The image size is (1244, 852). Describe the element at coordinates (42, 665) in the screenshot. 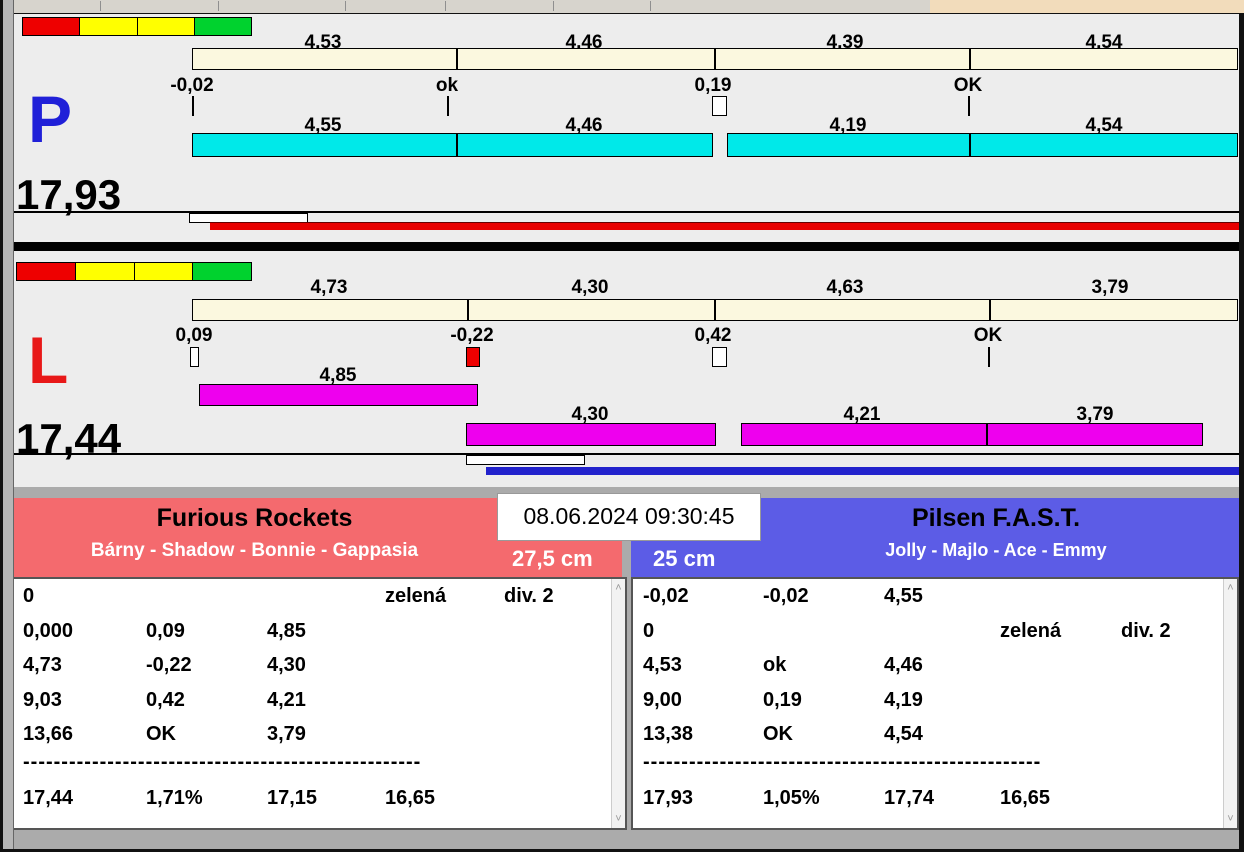

I see `cell: 4,73` at that location.